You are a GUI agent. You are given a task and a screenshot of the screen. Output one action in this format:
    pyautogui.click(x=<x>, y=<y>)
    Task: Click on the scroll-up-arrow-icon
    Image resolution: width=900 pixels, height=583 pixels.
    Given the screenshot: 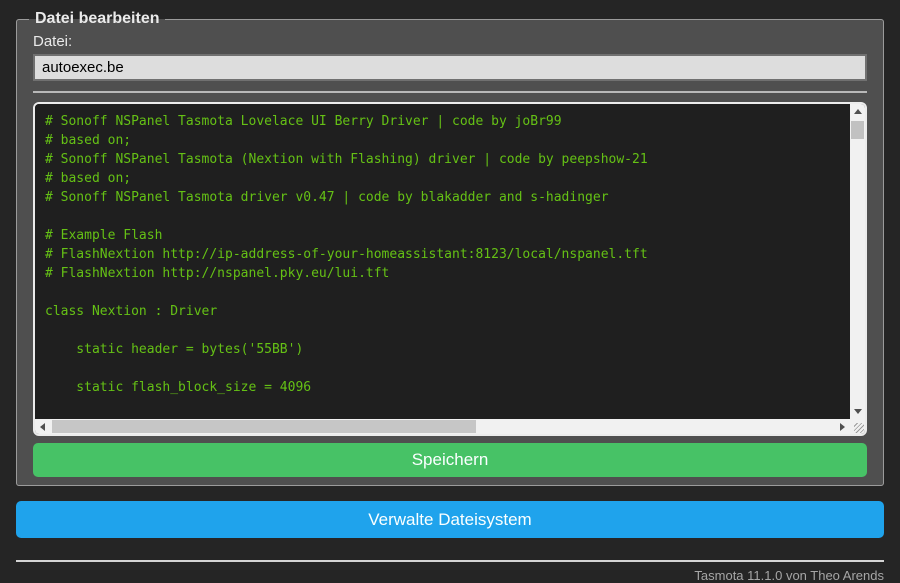 What is the action you would take?
    pyautogui.click(x=857, y=111)
    